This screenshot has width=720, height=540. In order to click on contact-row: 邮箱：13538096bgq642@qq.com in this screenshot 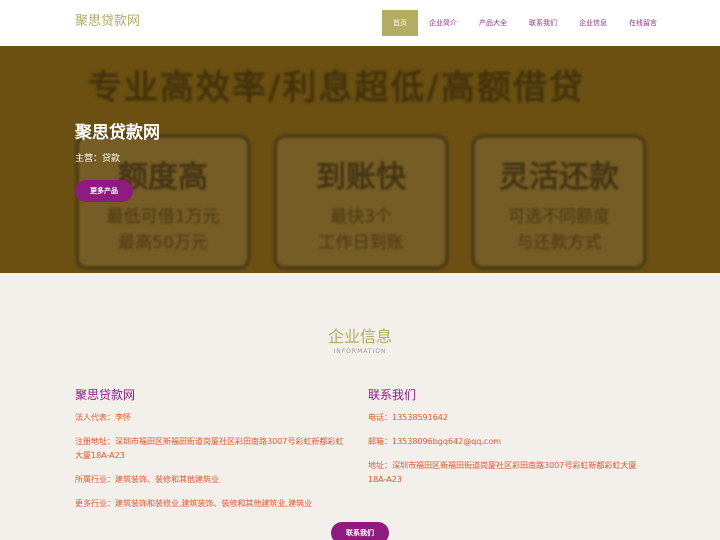, I will do `click(435, 441)`.